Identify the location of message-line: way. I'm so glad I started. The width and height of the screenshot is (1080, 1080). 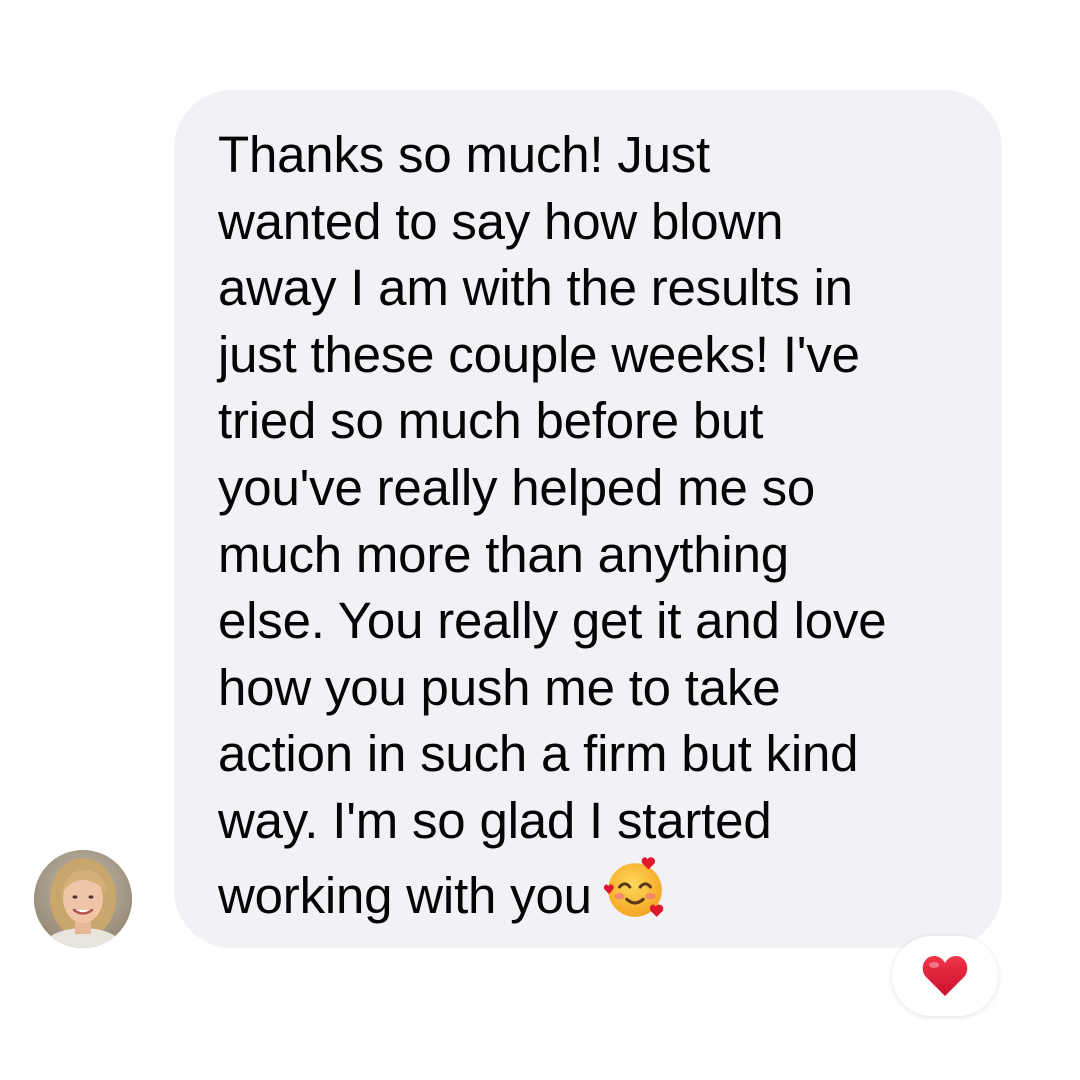
(495, 820).